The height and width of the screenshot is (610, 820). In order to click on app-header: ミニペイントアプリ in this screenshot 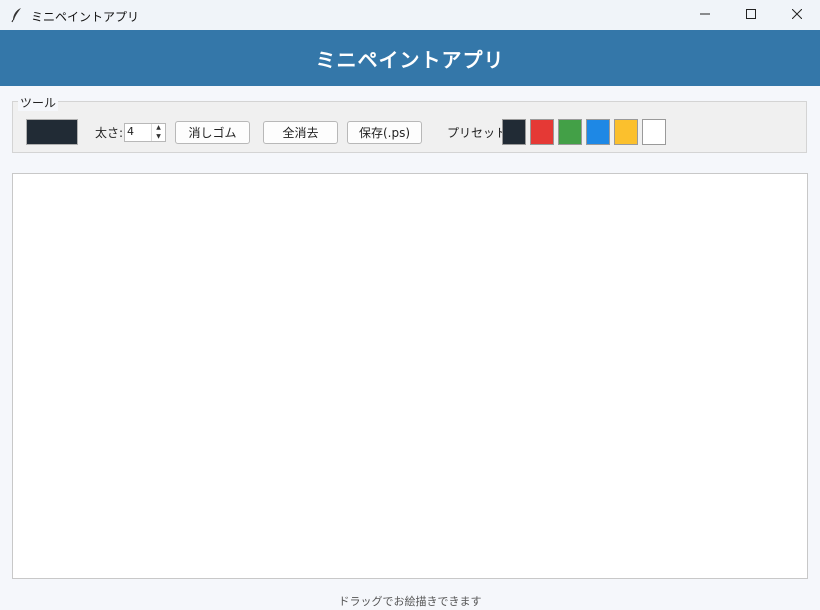, I will do `click(410, 58)`.